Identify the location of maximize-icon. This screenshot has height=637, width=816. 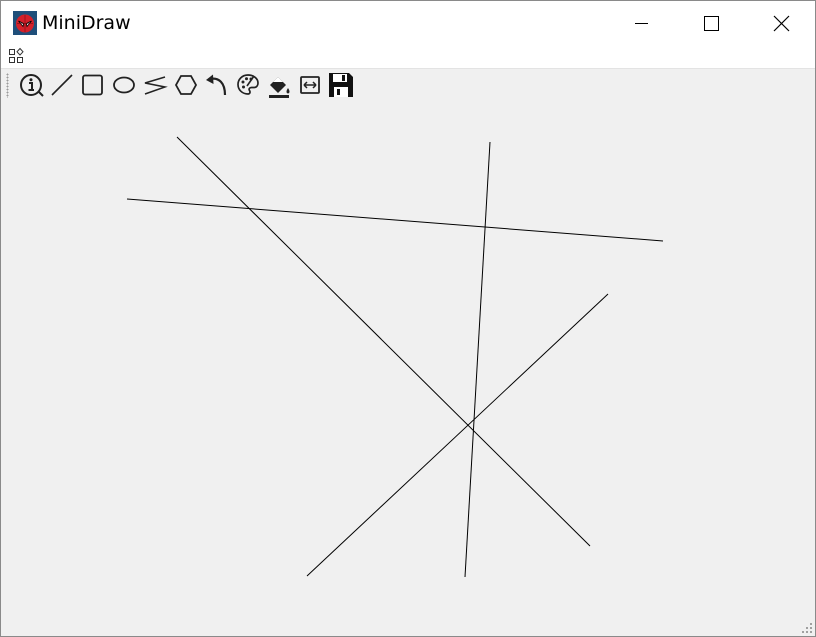
(711, 23).